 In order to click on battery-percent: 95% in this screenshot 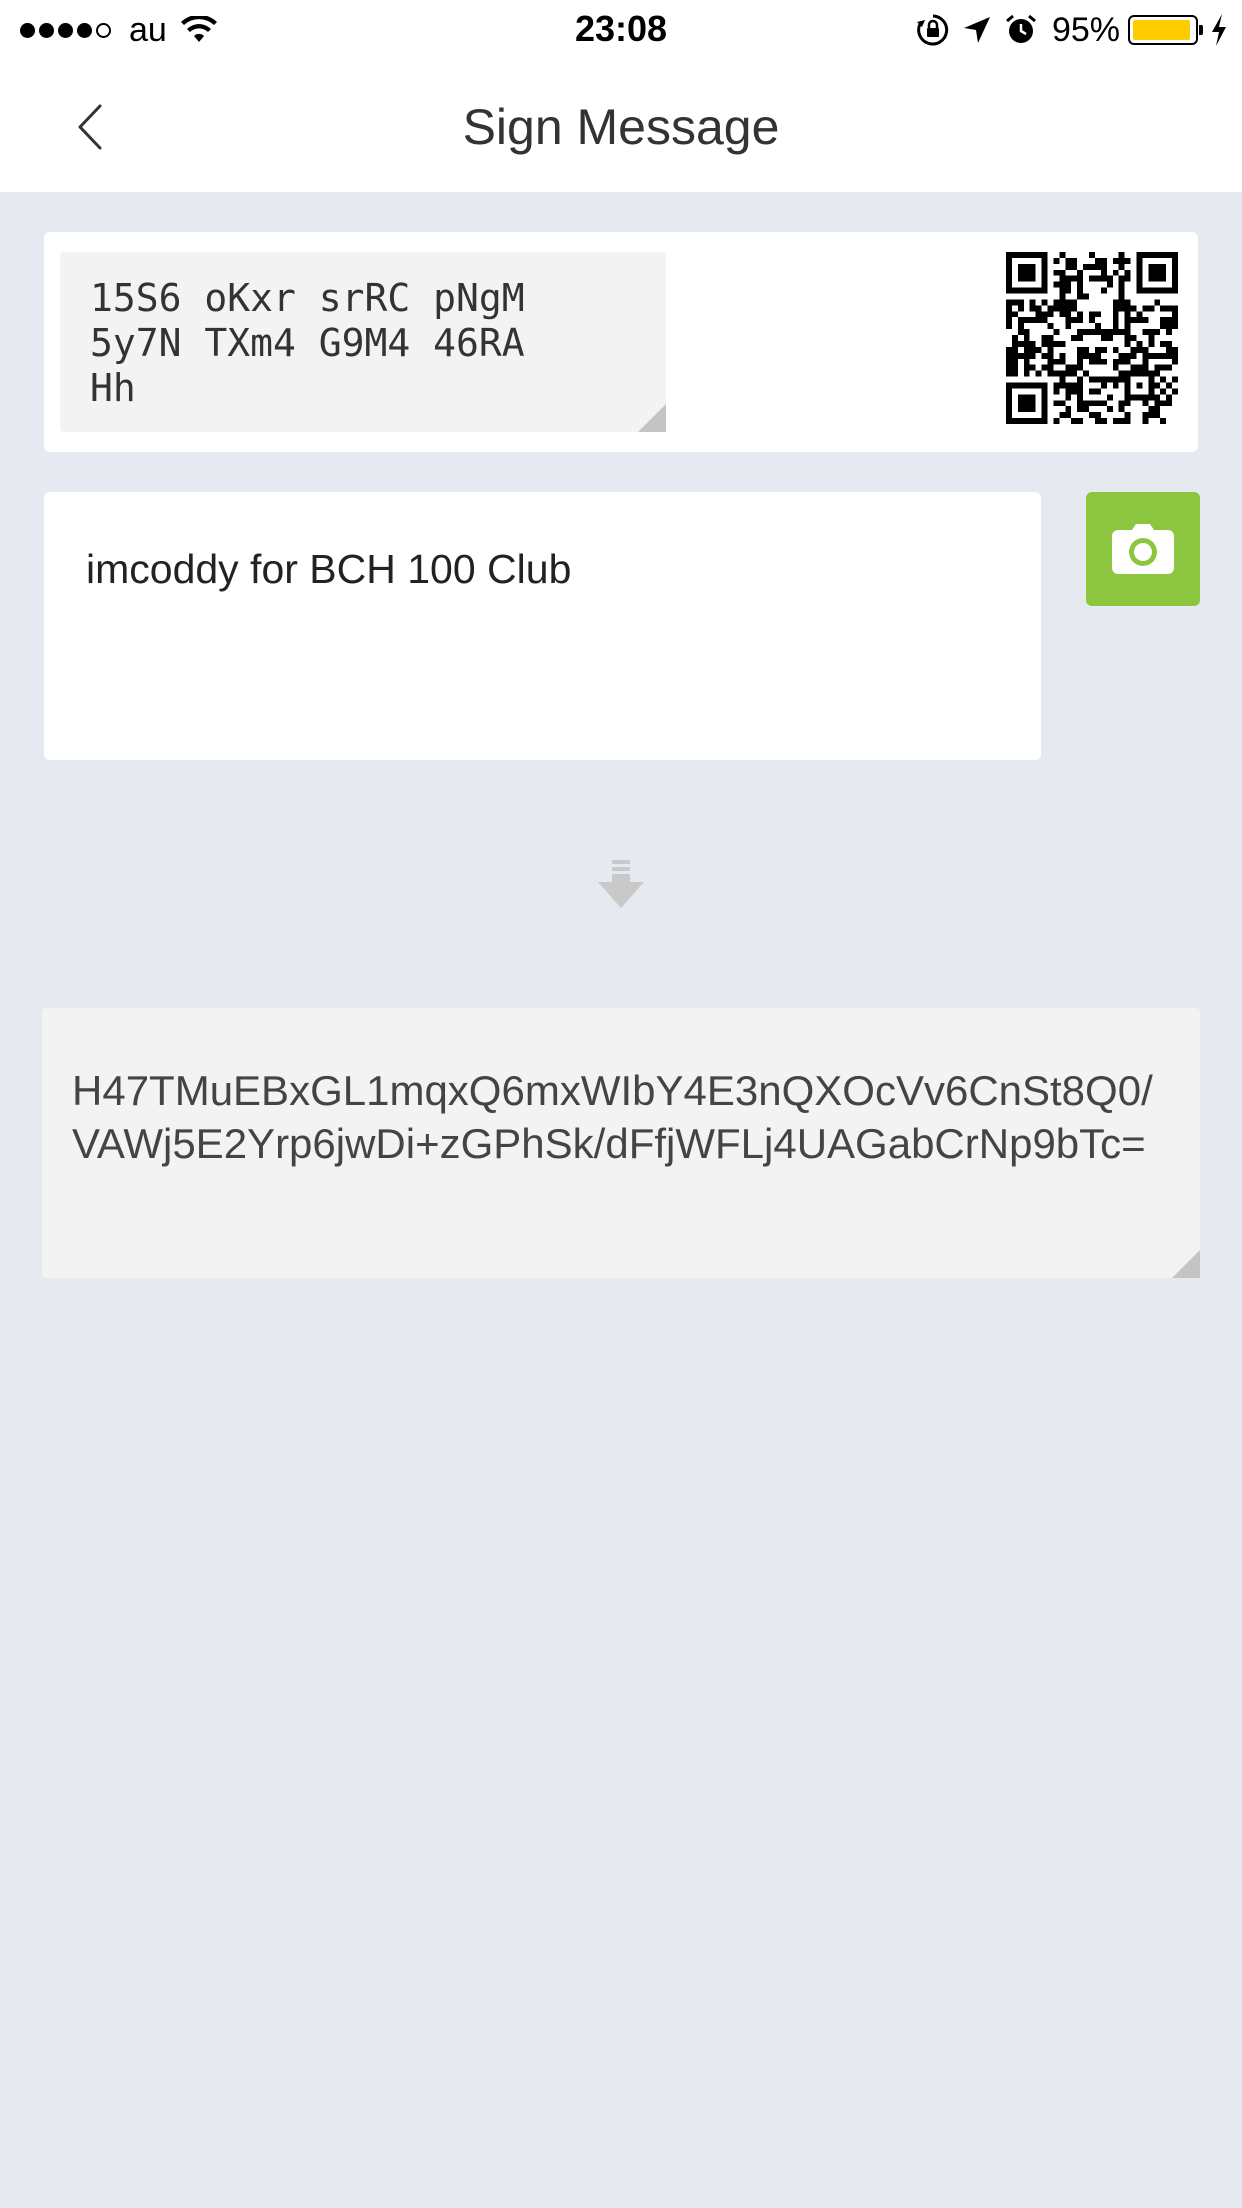, I will do `click(1085, 29)`.